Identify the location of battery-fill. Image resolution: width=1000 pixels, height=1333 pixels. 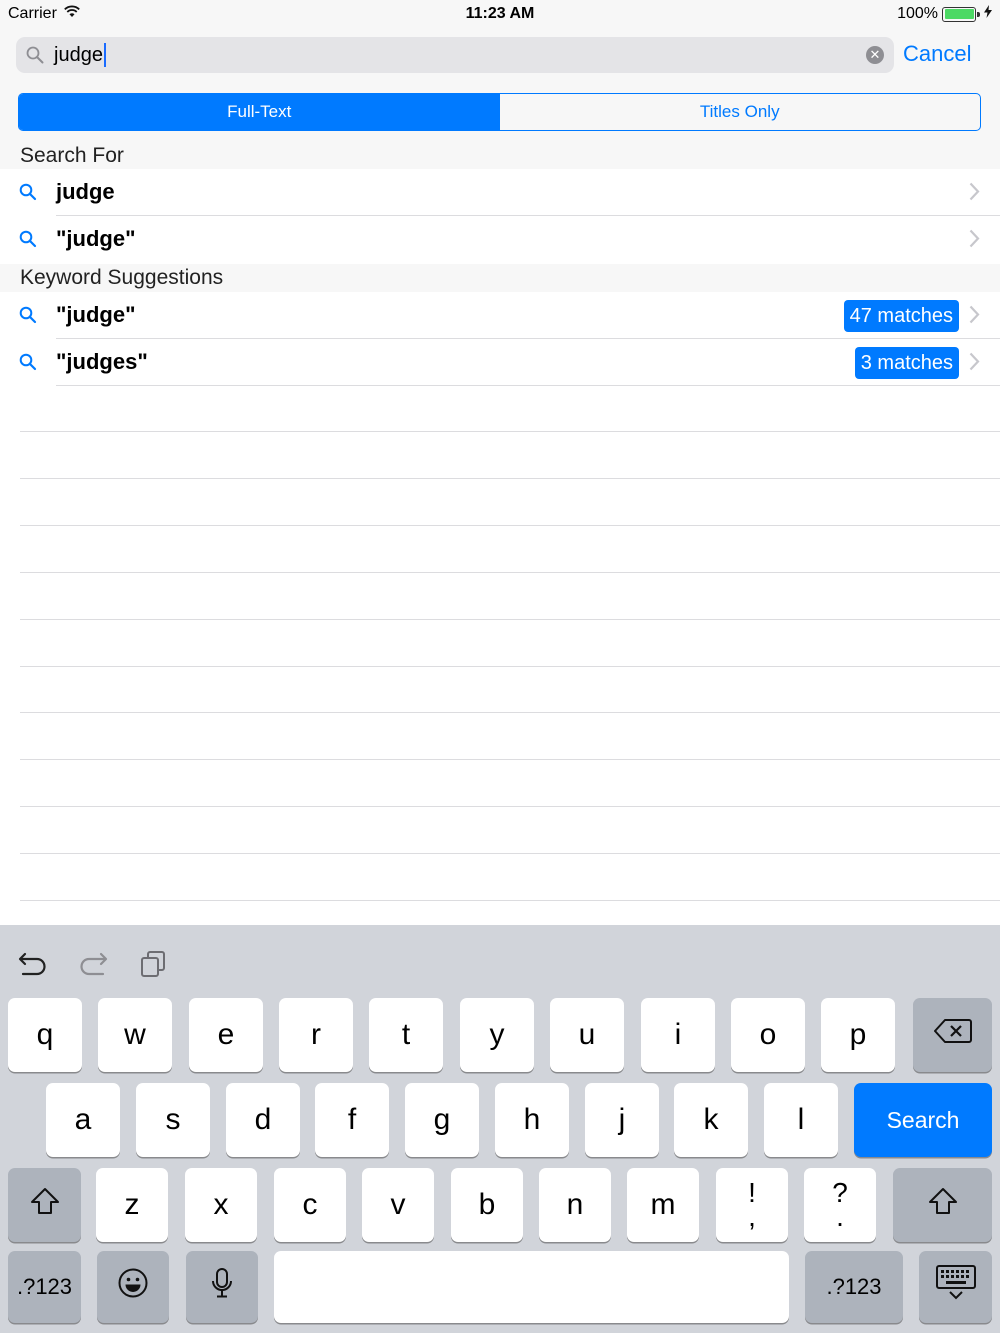
(959, 14).